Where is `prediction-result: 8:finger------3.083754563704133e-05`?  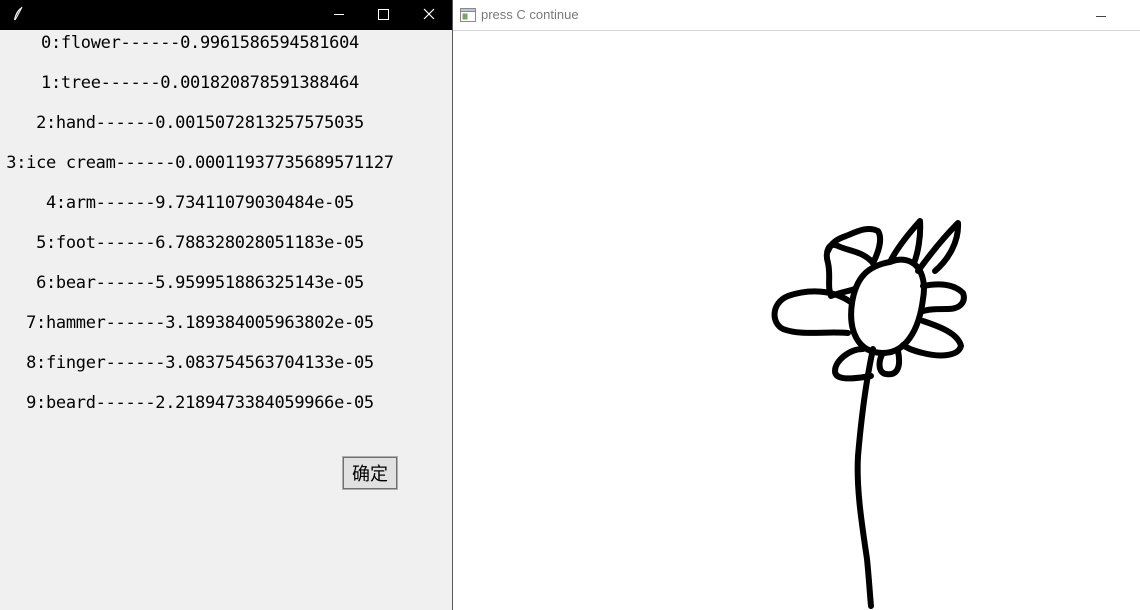 prediction-result: 8:finger------3.083754563704133e-05 is located at coordinates (200, 363).